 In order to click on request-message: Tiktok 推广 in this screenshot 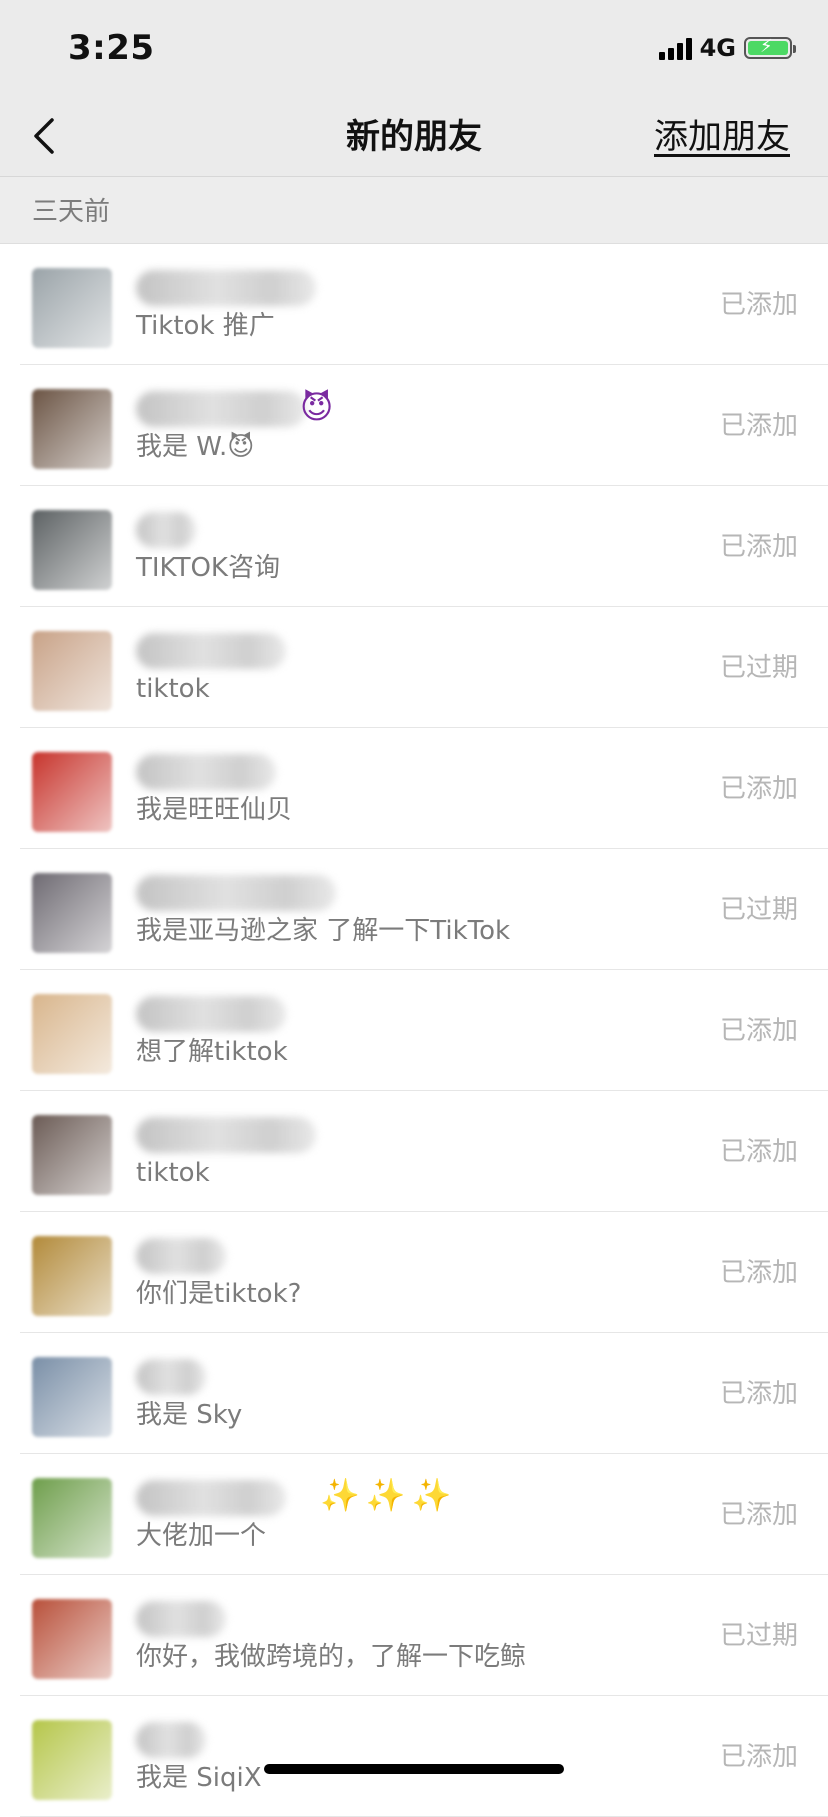, I will do `click(205, 326)`.